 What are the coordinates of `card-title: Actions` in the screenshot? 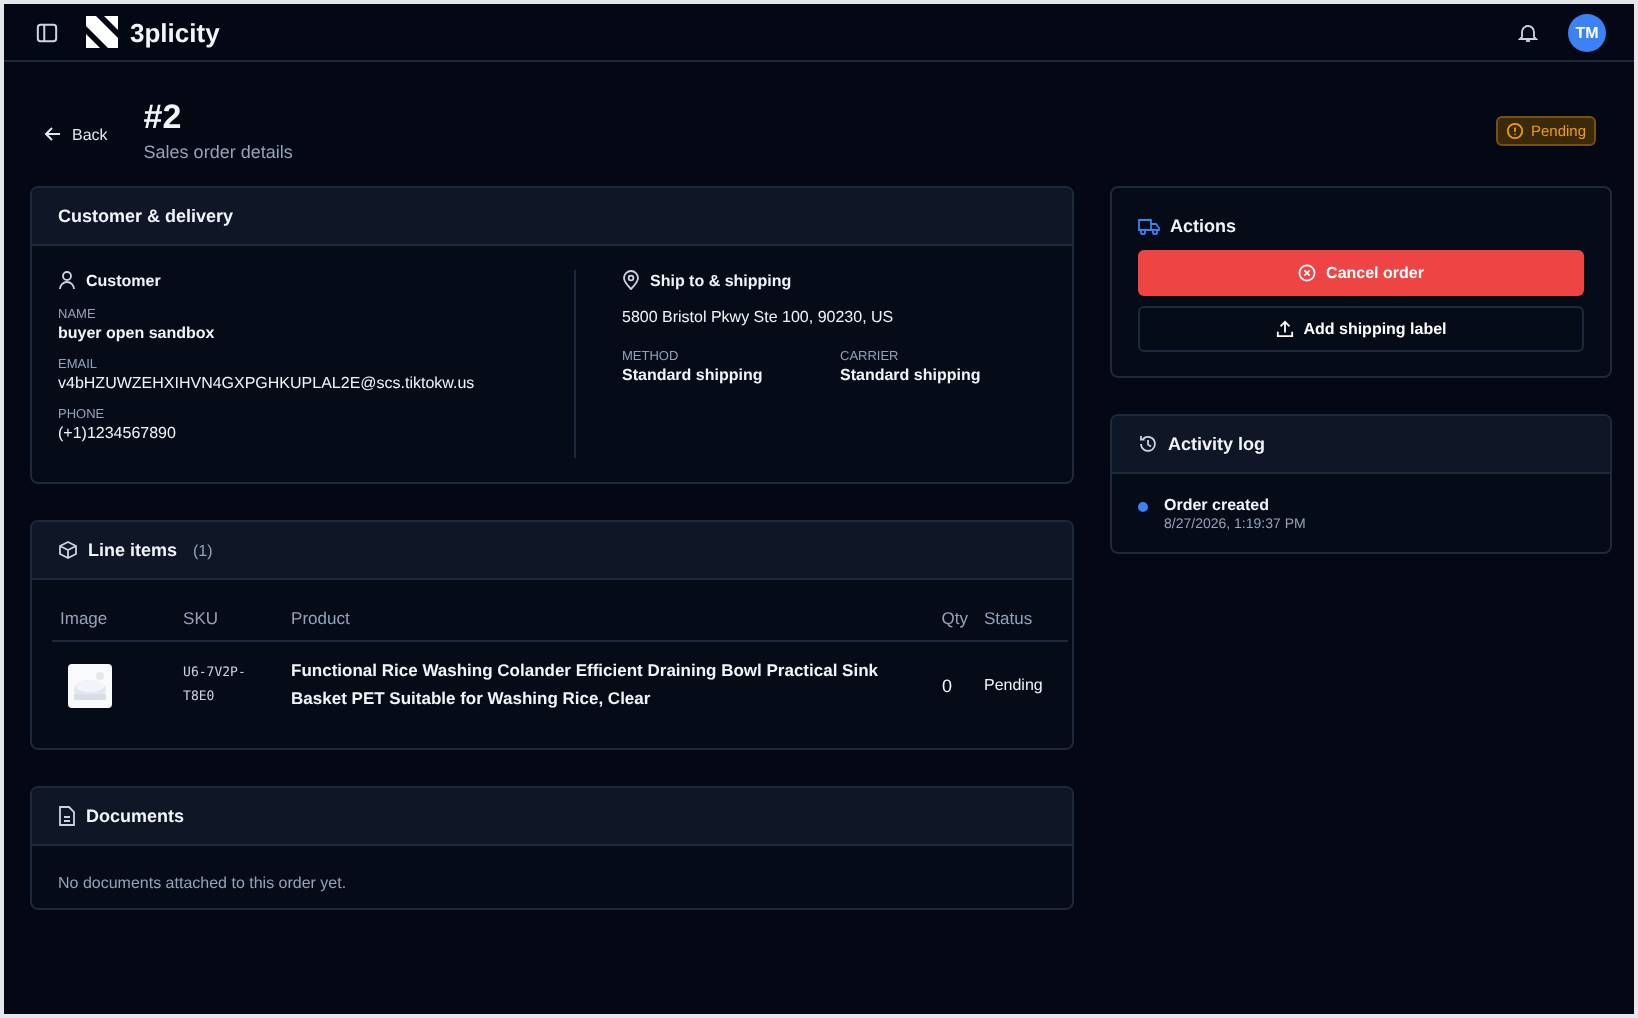 It's located at (1203, 226).